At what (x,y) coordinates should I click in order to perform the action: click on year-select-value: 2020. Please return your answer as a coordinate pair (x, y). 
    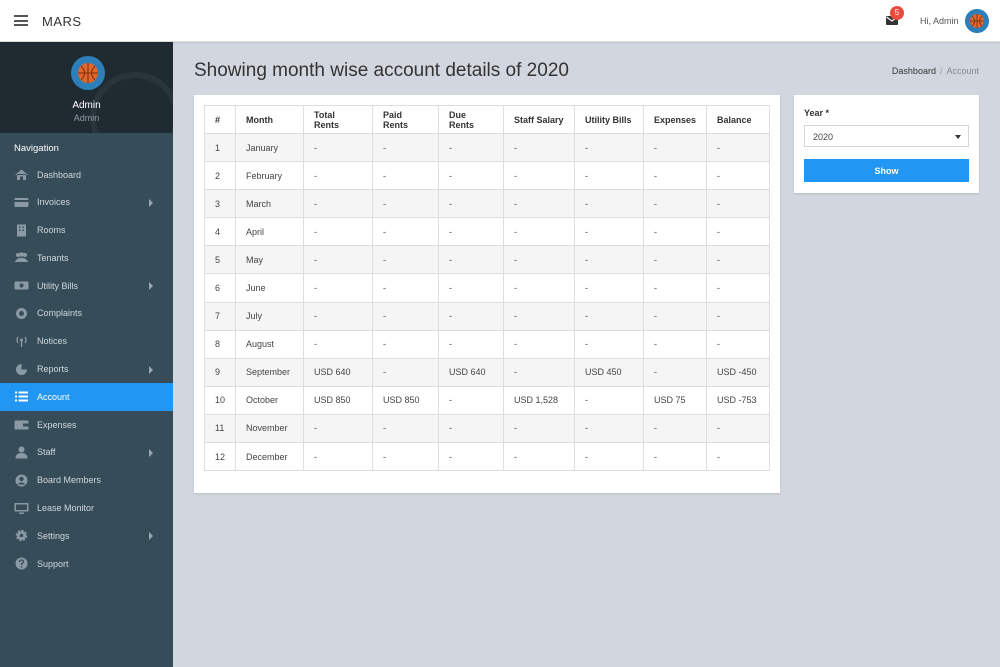
    Looking at the image, I should click on (823, 137).